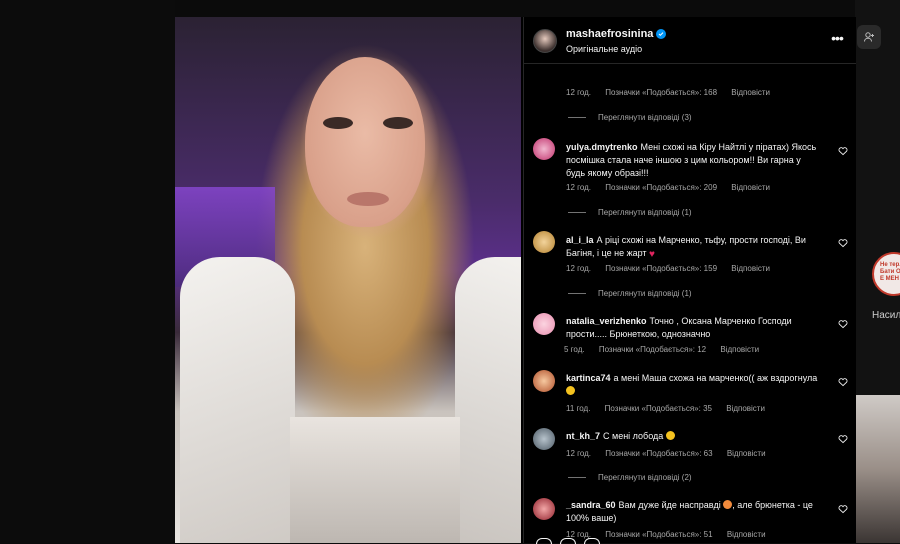 The width and height of the screenshot is (900, 544). I want to click on comment-text-block: nt_kh_7 С мені лобода, so click(693, 436).